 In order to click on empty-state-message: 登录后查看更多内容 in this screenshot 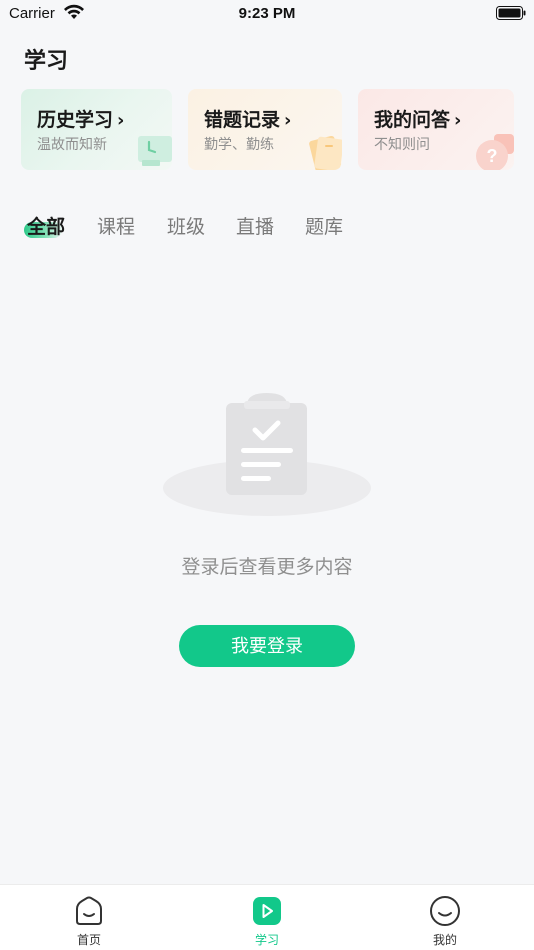, I will do `click(267, 567)`.